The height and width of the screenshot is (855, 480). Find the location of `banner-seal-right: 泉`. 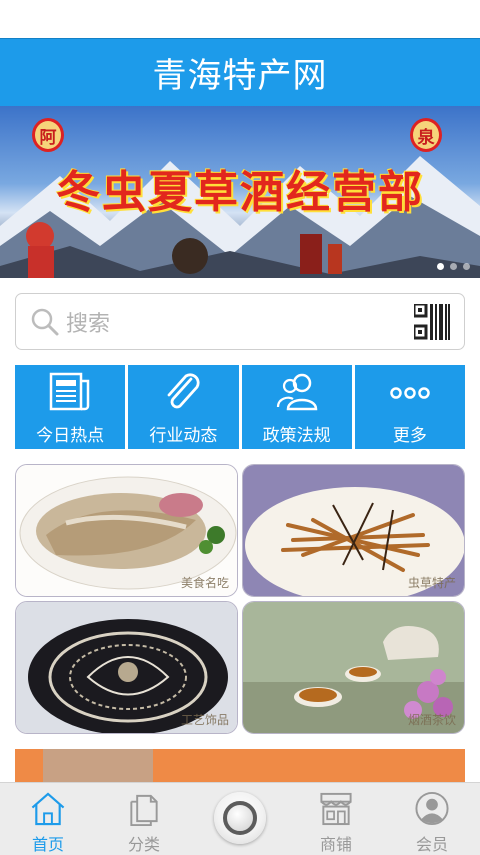

banner-seal-right: 泉 is located at coordinates (426, 135).